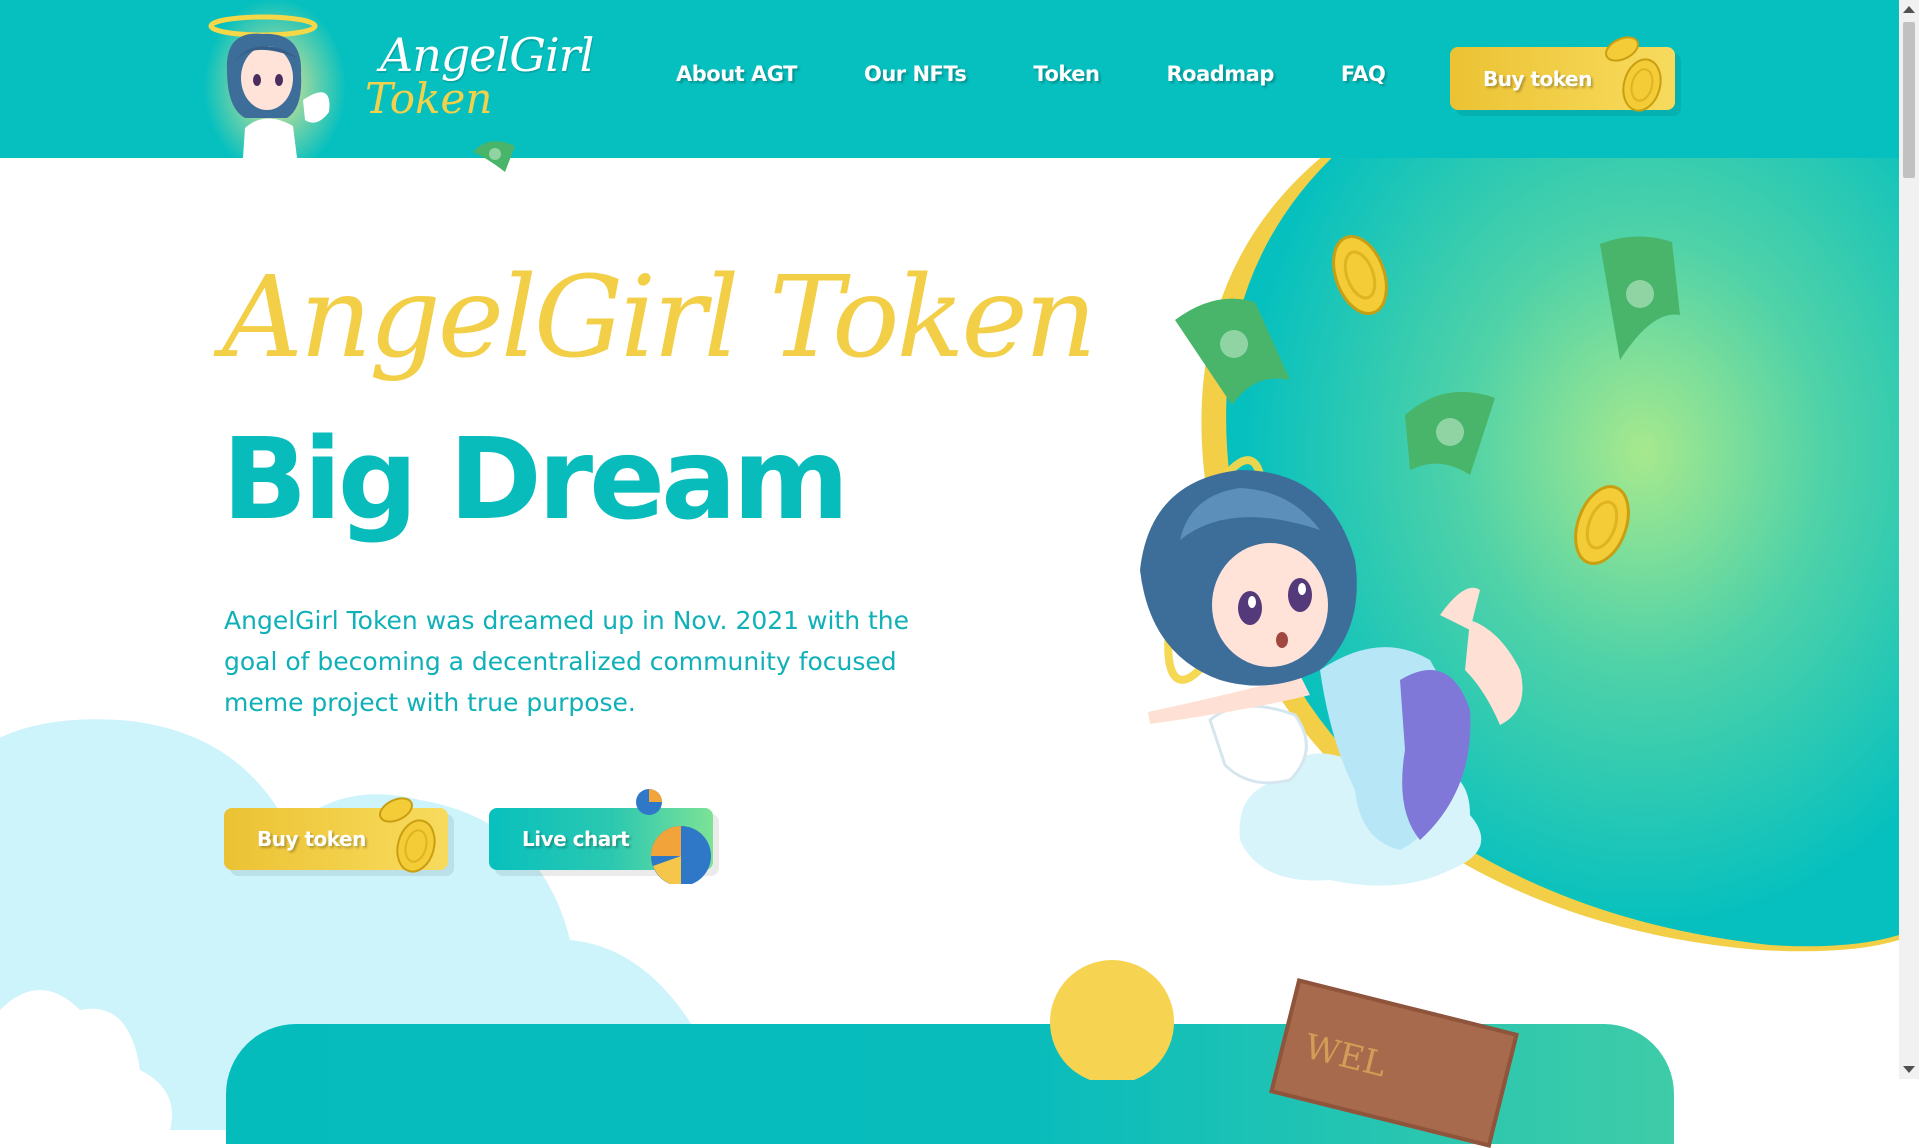 The width and height of the screenshot is (1919, 1148). What do you see at coordinates (1909, 539) in the screenshot?
I see `page-scrollbar` at bounding box center [1909, 539].